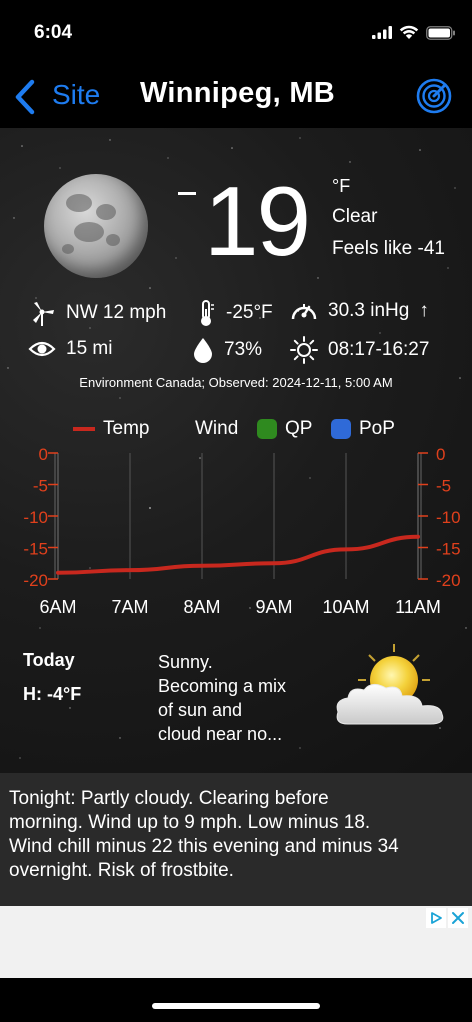  I want to click on y-tick-label-left: -5, so click(40, 486).